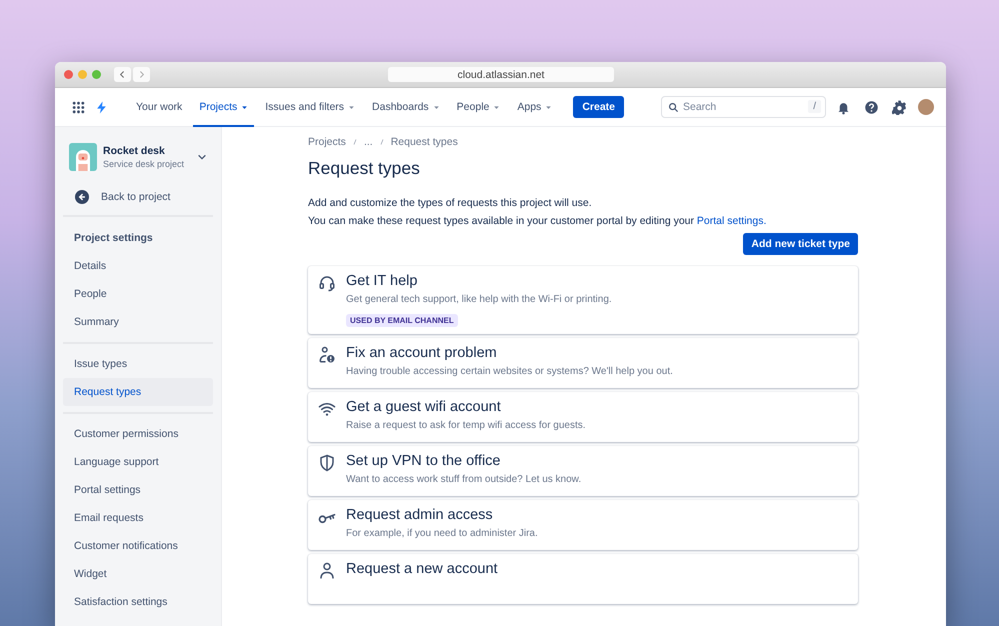  Describe the element at coordinates (138, 490) in the screenshot. I see `sidebar-item: Portal settings` at that location.